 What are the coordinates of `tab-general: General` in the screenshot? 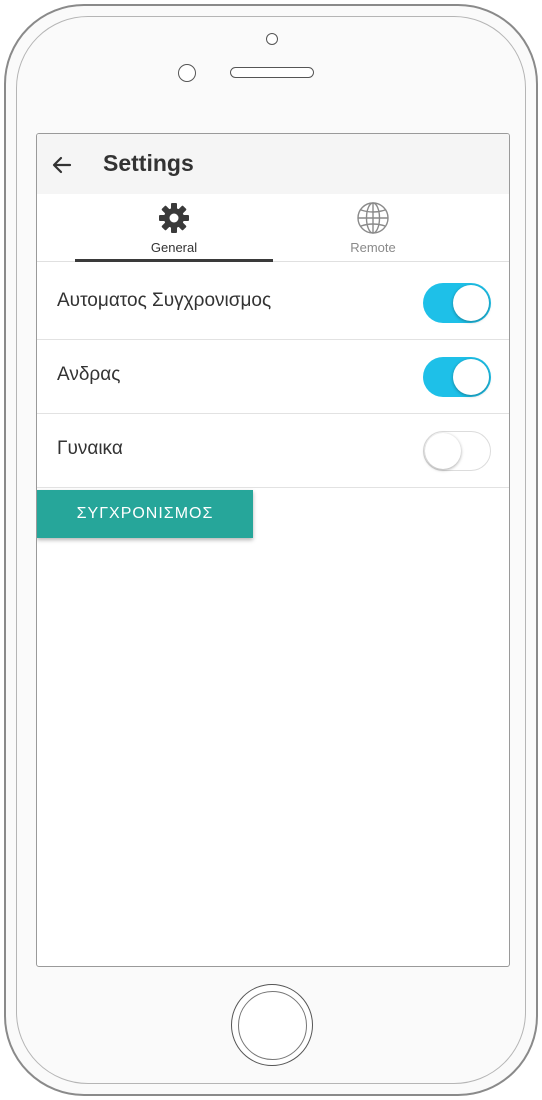 It's located at (174, 228).